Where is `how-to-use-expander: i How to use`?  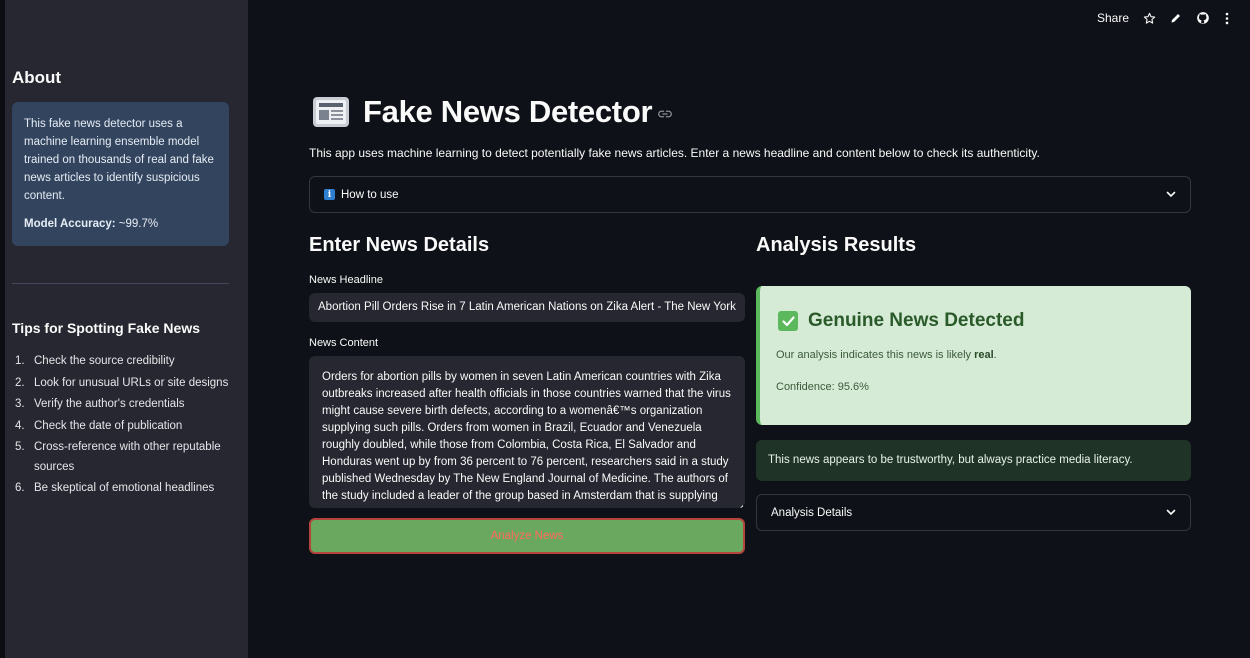
how-to-use-expander: i How to use is located at coordinates (750, 194).